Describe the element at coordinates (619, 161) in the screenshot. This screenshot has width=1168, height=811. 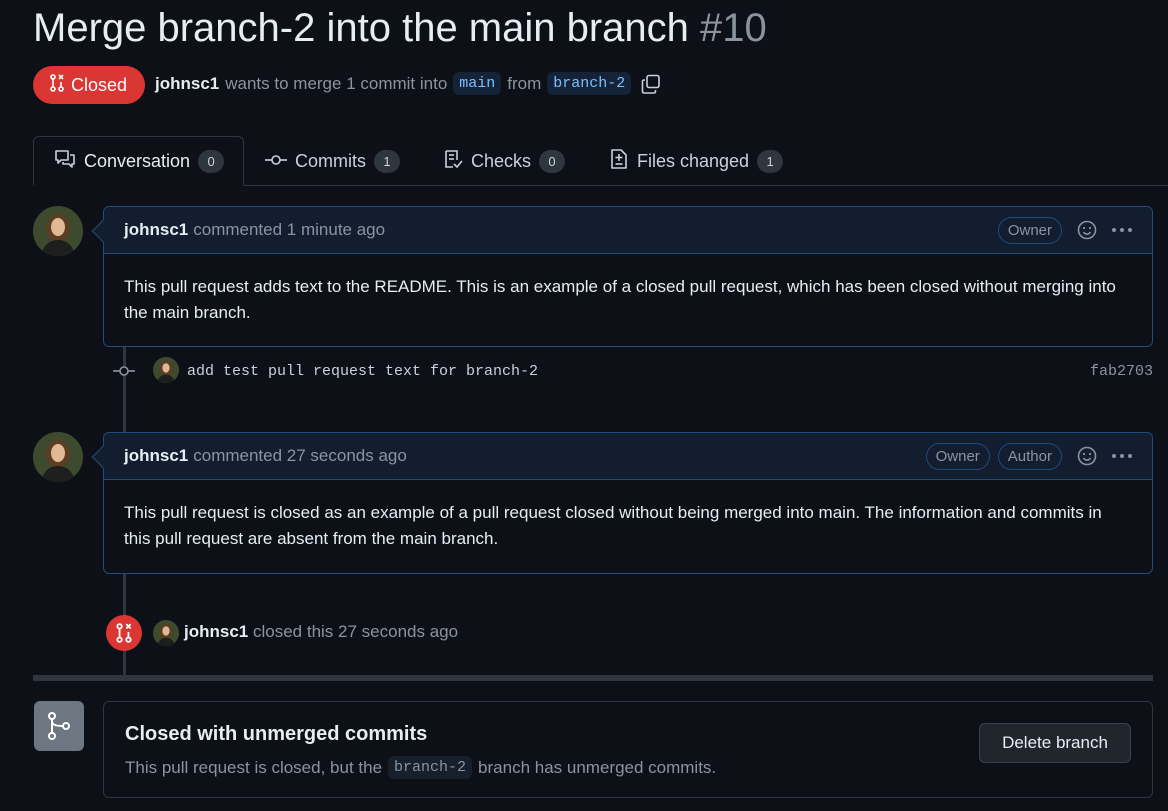
I see `file-diff-icon` at that location.